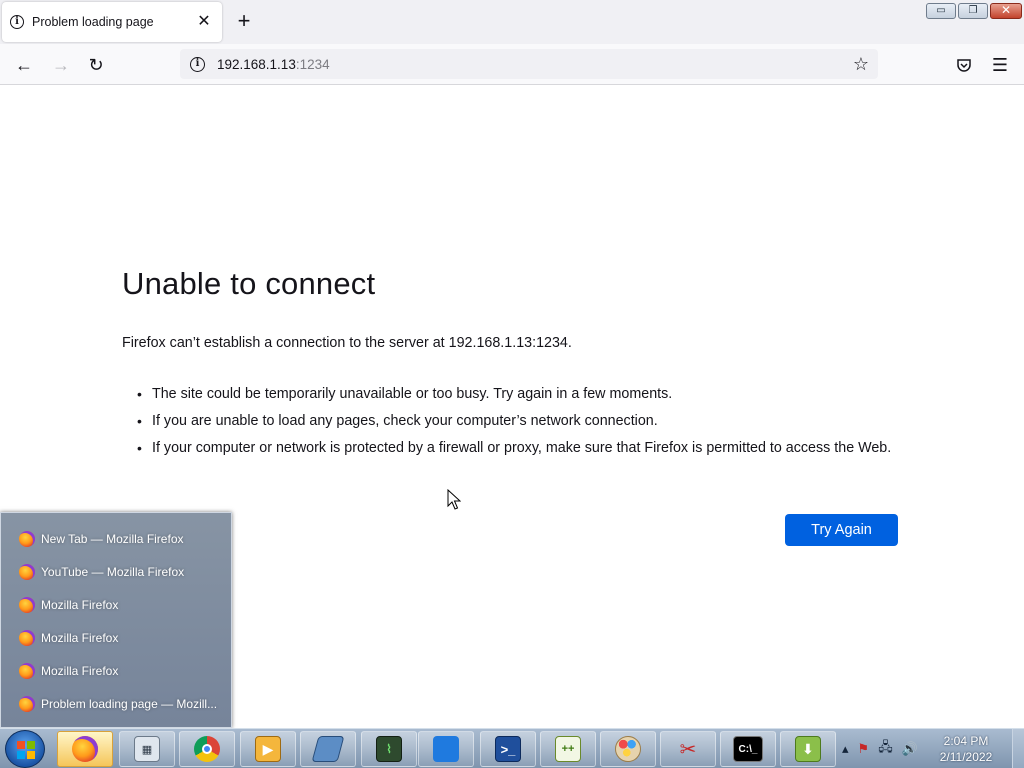 Image resolution: width=1024 pixels, height=768 pixels. I want to click on taskbar-powershell: >_, so click(508, 749).